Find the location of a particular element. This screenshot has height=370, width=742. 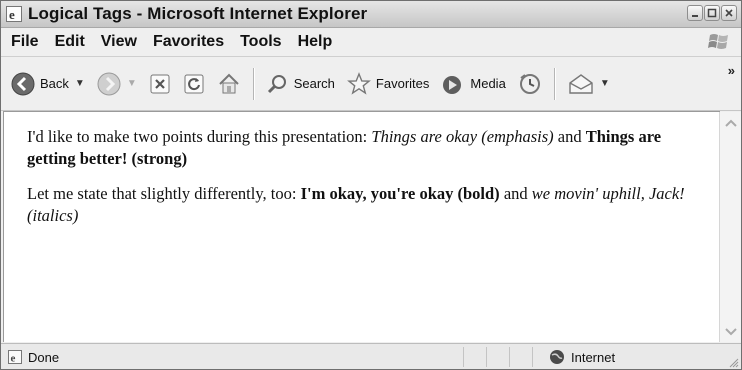

maximize-icon is located at coordinates (712, 13).